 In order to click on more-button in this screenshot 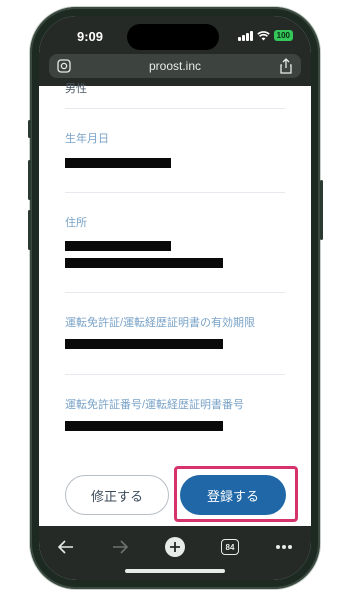, I will do `click(284, 547)`.